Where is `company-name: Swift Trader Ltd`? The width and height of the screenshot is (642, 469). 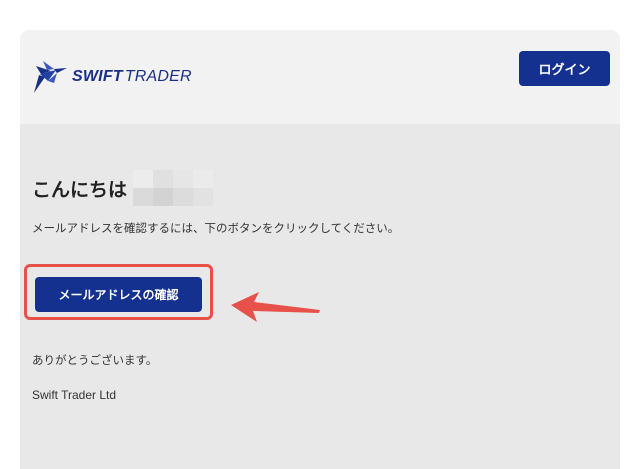
company-name: Swift Trader Ltd is located at coordinates (74, 395).